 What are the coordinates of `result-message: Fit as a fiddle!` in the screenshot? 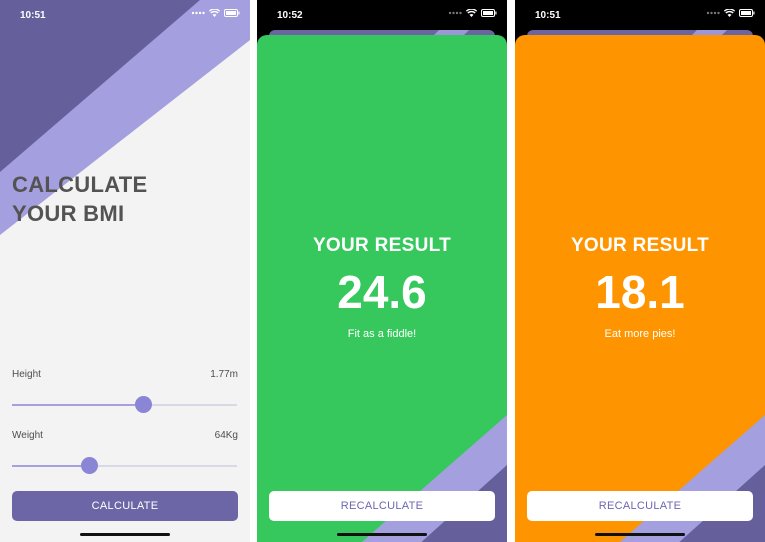 It's located at (382, 334).